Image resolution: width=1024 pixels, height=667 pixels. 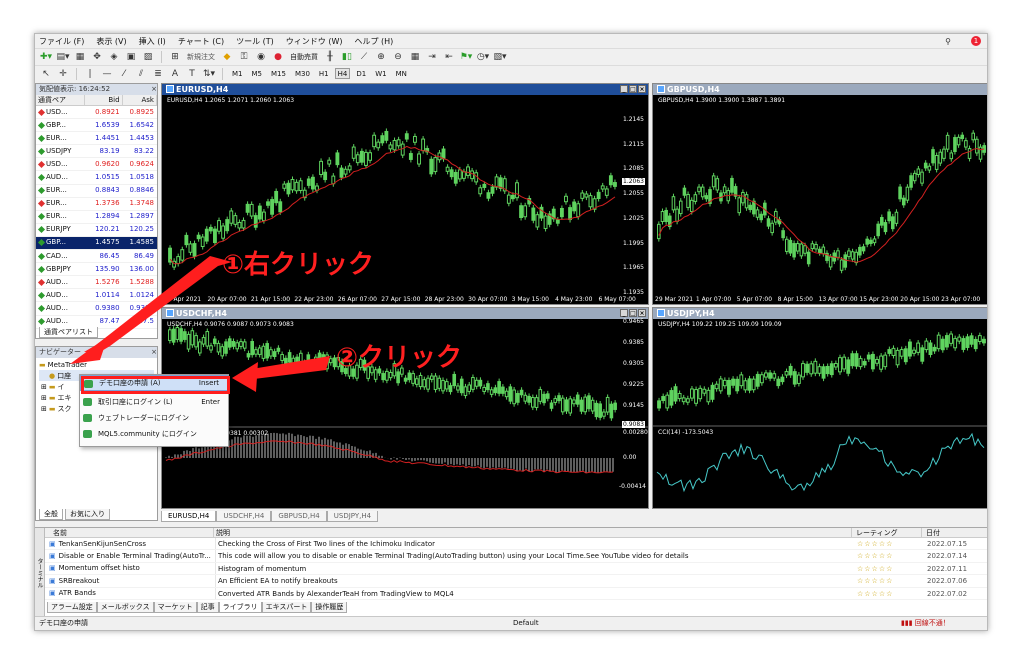 I want to click on timeframe-d1: D1, so click(x=361, y=73).